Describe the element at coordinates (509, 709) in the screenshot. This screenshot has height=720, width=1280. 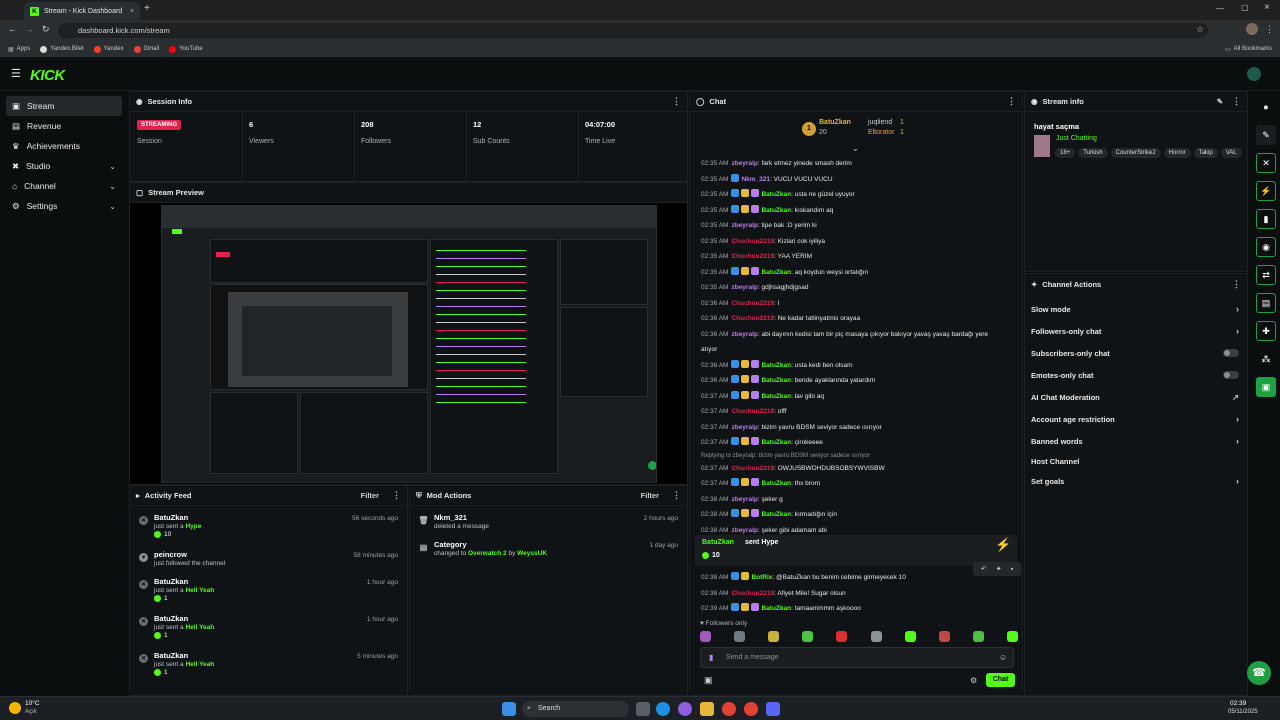
I see `windows-start-icon` at that location.